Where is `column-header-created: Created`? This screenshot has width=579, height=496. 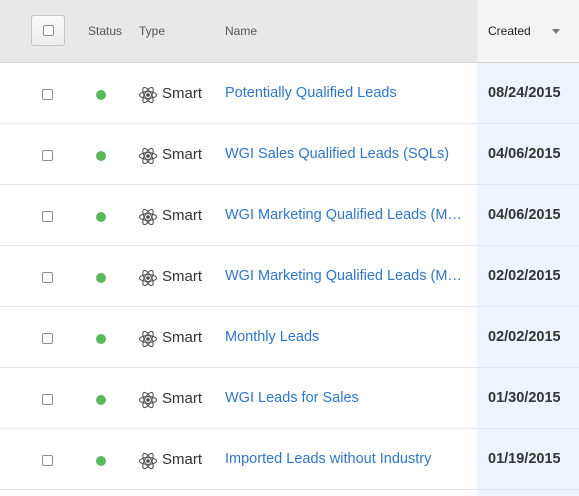 column-header-created: Created is located at coordinates (509, 31).